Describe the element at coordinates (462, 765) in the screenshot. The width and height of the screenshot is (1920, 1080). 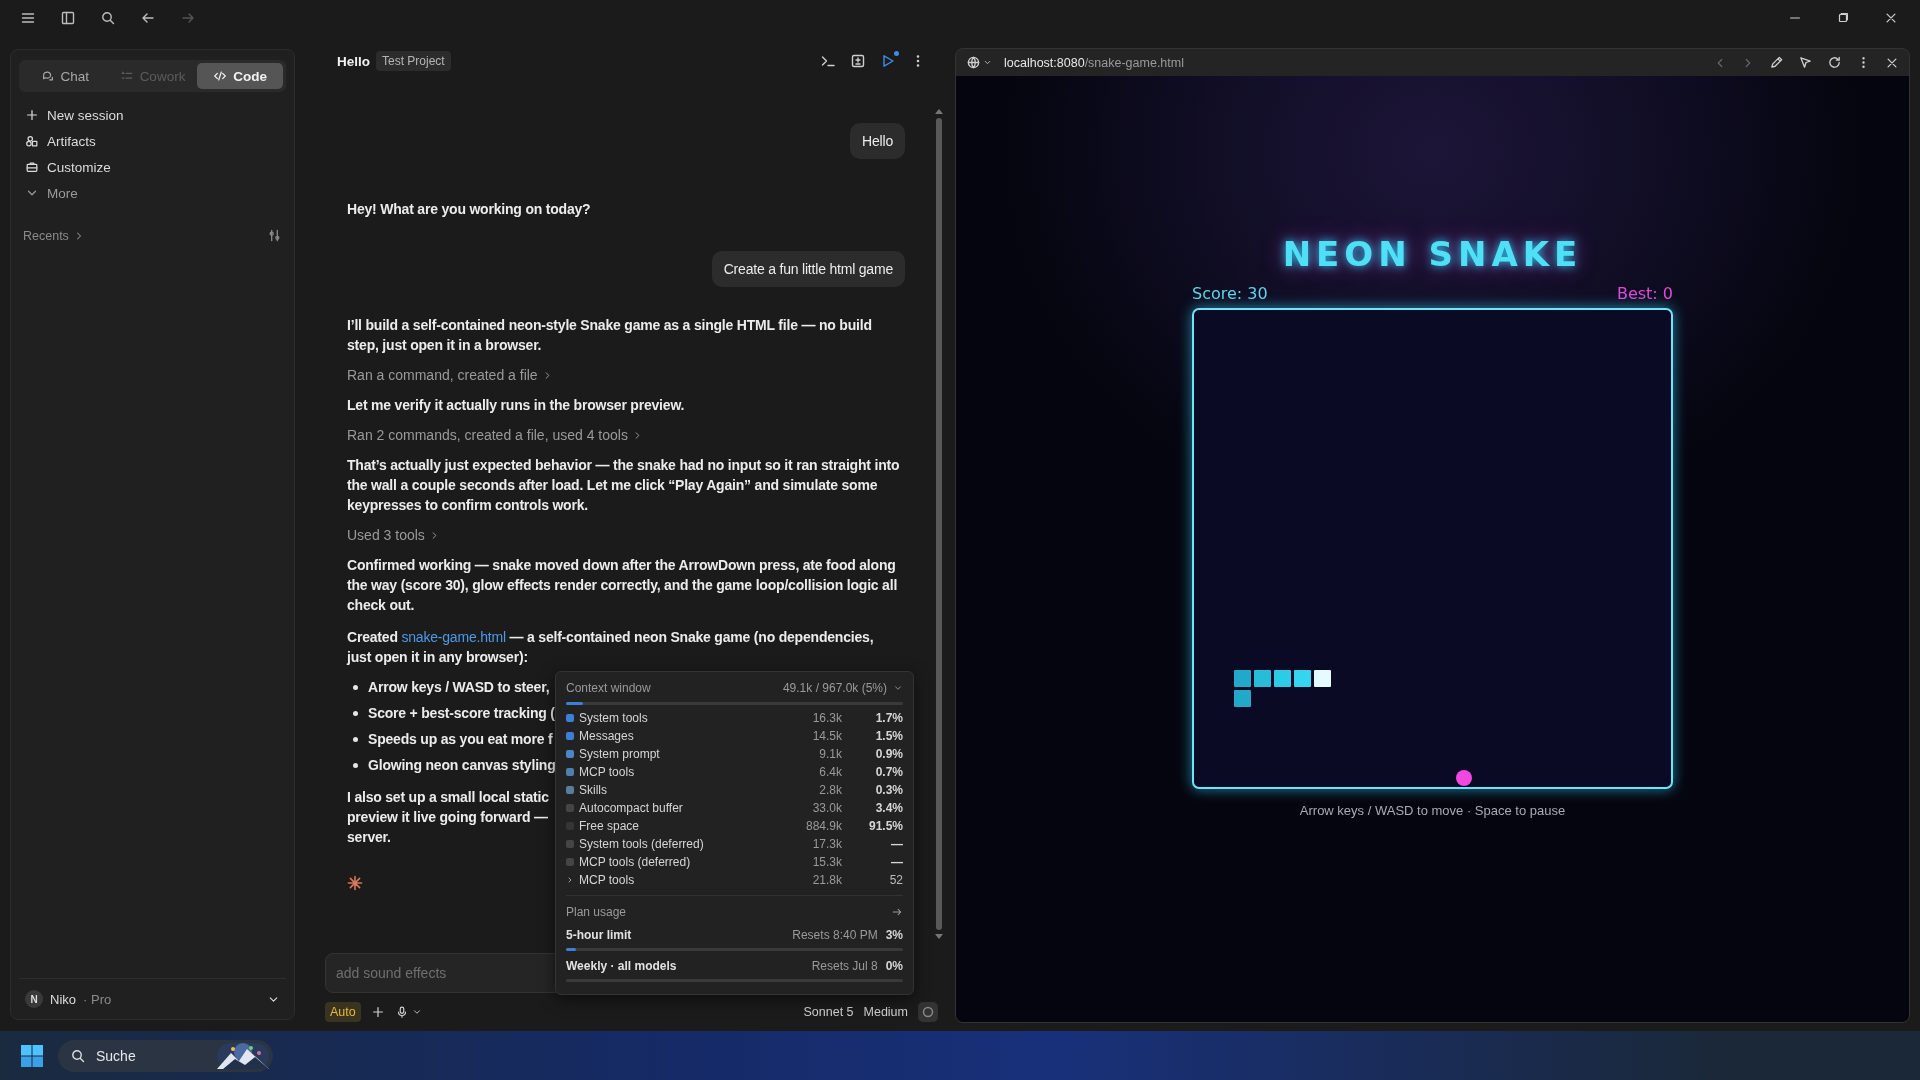
I see `bullet-text: Glowing neon canvas styling` at that location.